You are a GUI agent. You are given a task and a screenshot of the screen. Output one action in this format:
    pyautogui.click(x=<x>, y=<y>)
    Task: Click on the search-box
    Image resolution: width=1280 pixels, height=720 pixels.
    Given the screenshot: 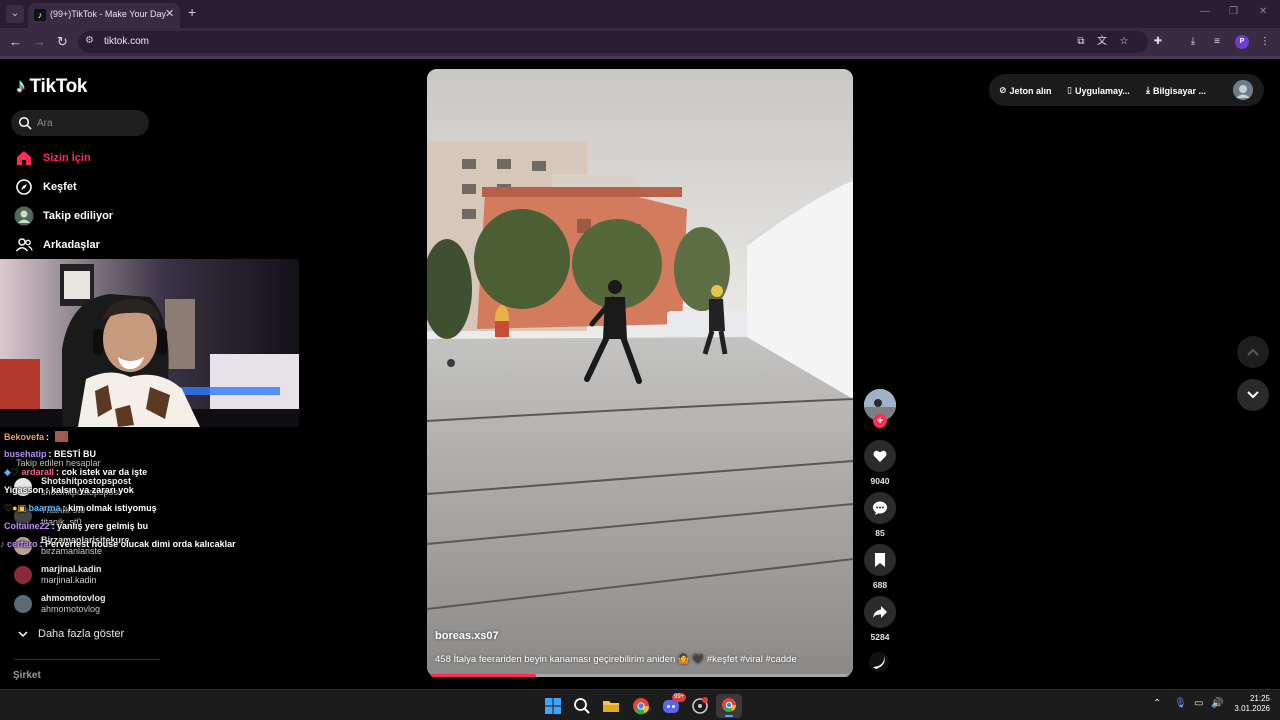 What is the action you would take?
    pyautogui.click(x=80, y=123)
    